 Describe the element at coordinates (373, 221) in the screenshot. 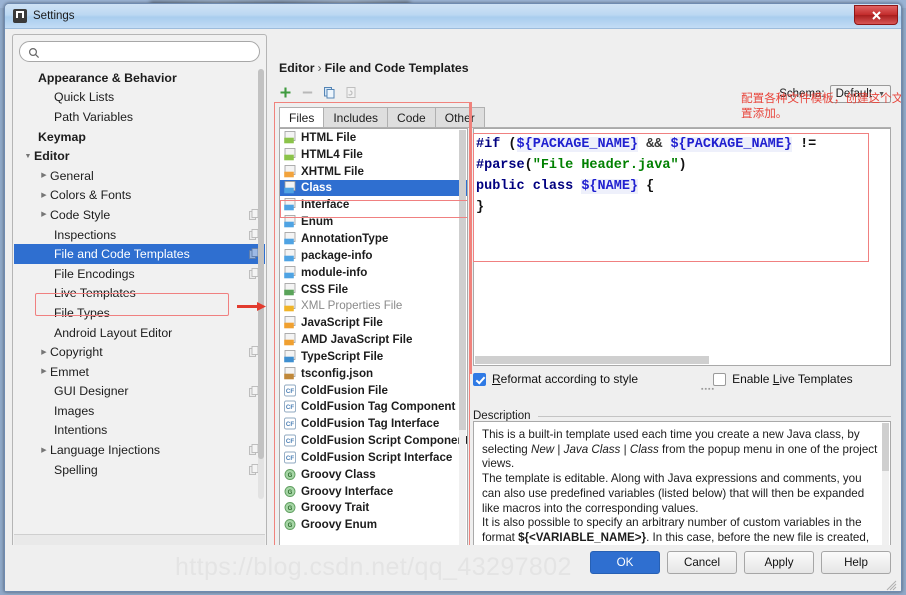

I see `file-template-row: Enum` at that location.